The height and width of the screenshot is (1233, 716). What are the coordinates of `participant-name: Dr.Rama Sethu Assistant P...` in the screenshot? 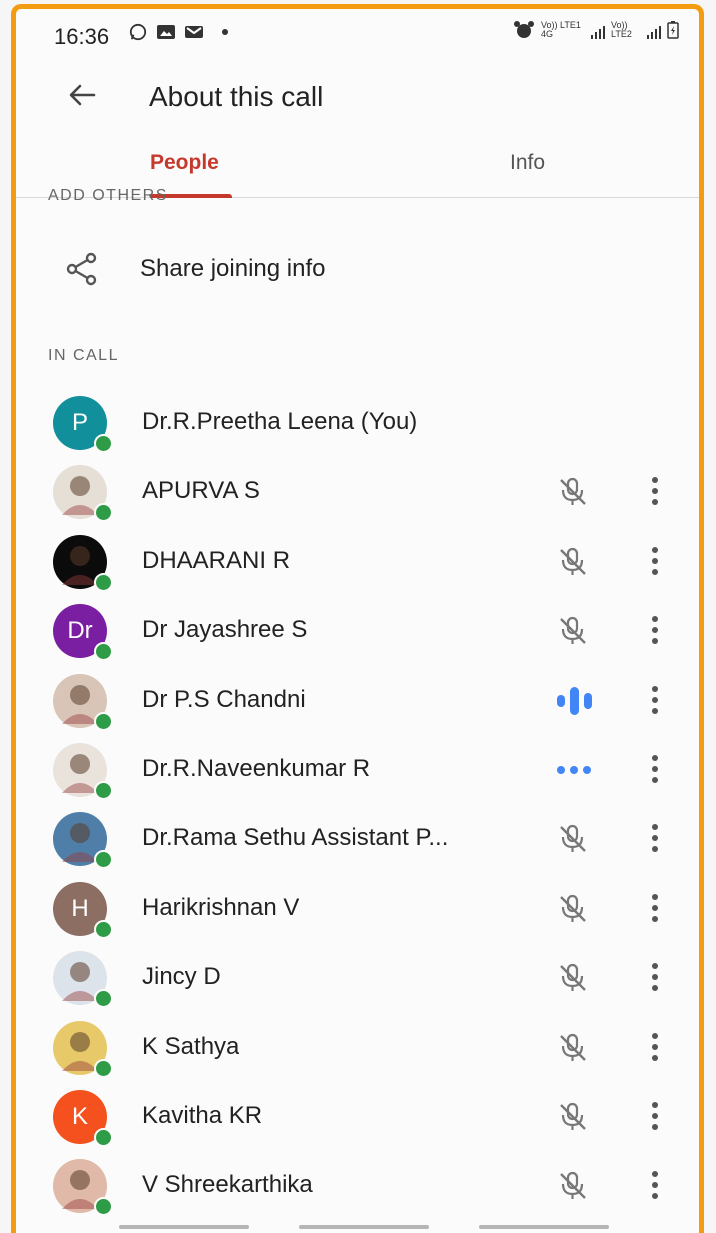 It's located at (295, 838).